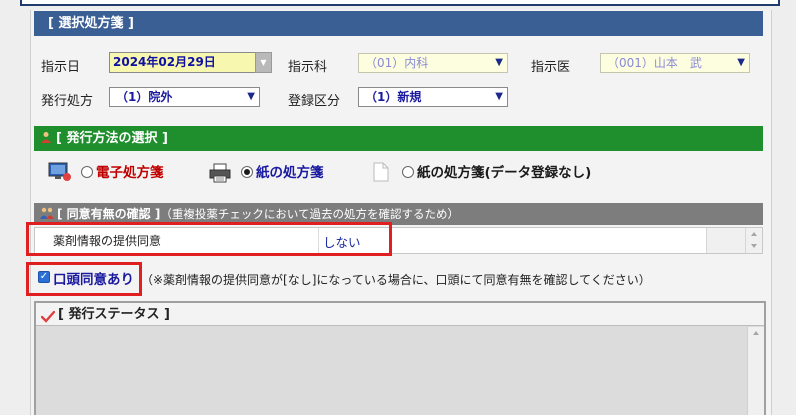 The width and height of the screenshot is (796, 415). What do you see at coordinates (393, 97) in the screenshot?
I see `reg-value: （1）新規` at bounding box center [393, 97].